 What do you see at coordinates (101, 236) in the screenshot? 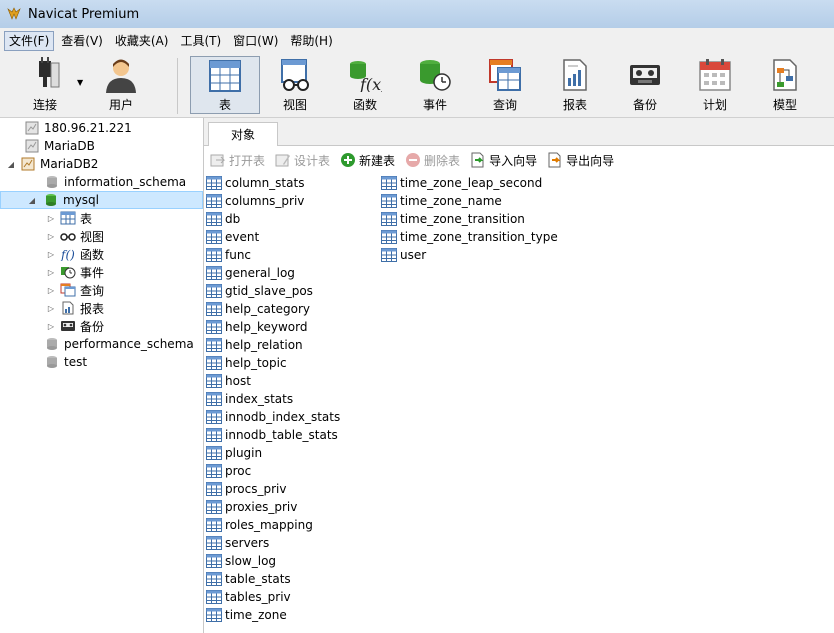
I see `tree-mysql-views: ▷ 视图` at bounding box center [101, 236].